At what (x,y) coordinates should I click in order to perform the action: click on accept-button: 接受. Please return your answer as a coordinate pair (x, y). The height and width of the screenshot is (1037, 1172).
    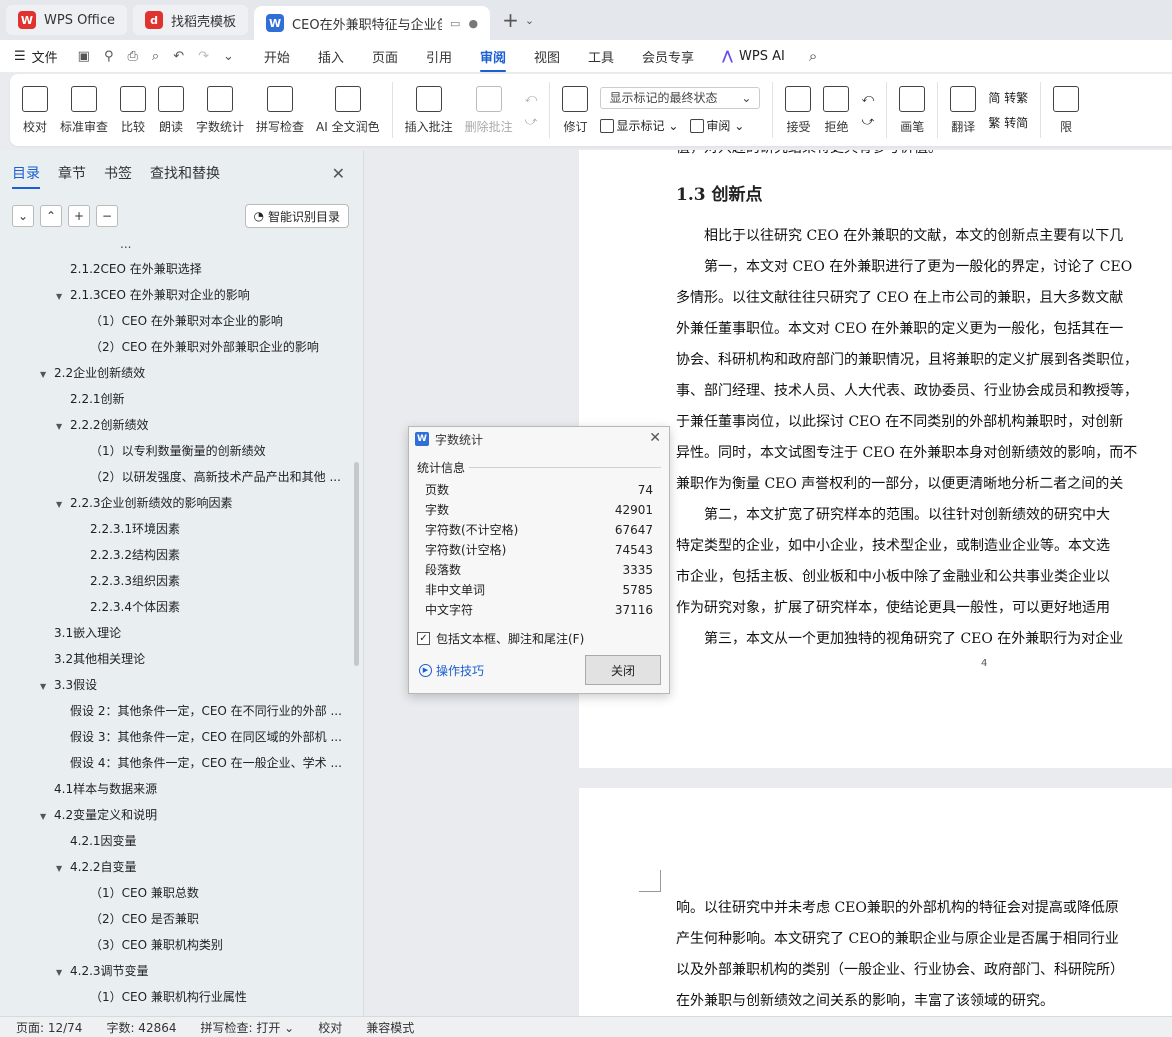
    Looking at the image, I should click on (798, 110).